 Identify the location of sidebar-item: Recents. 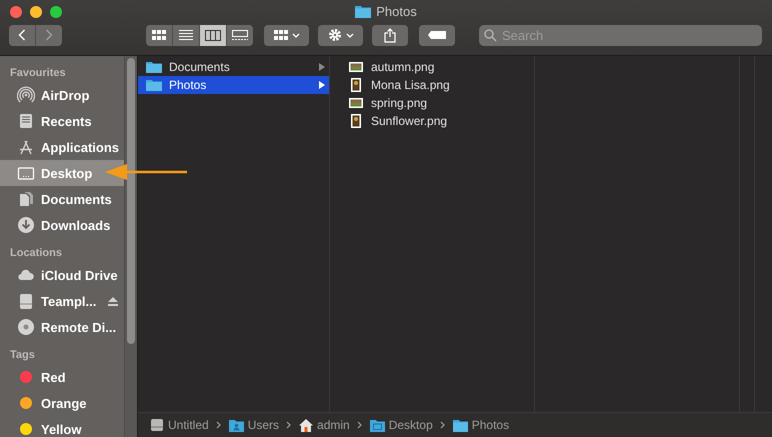
(62, 121).